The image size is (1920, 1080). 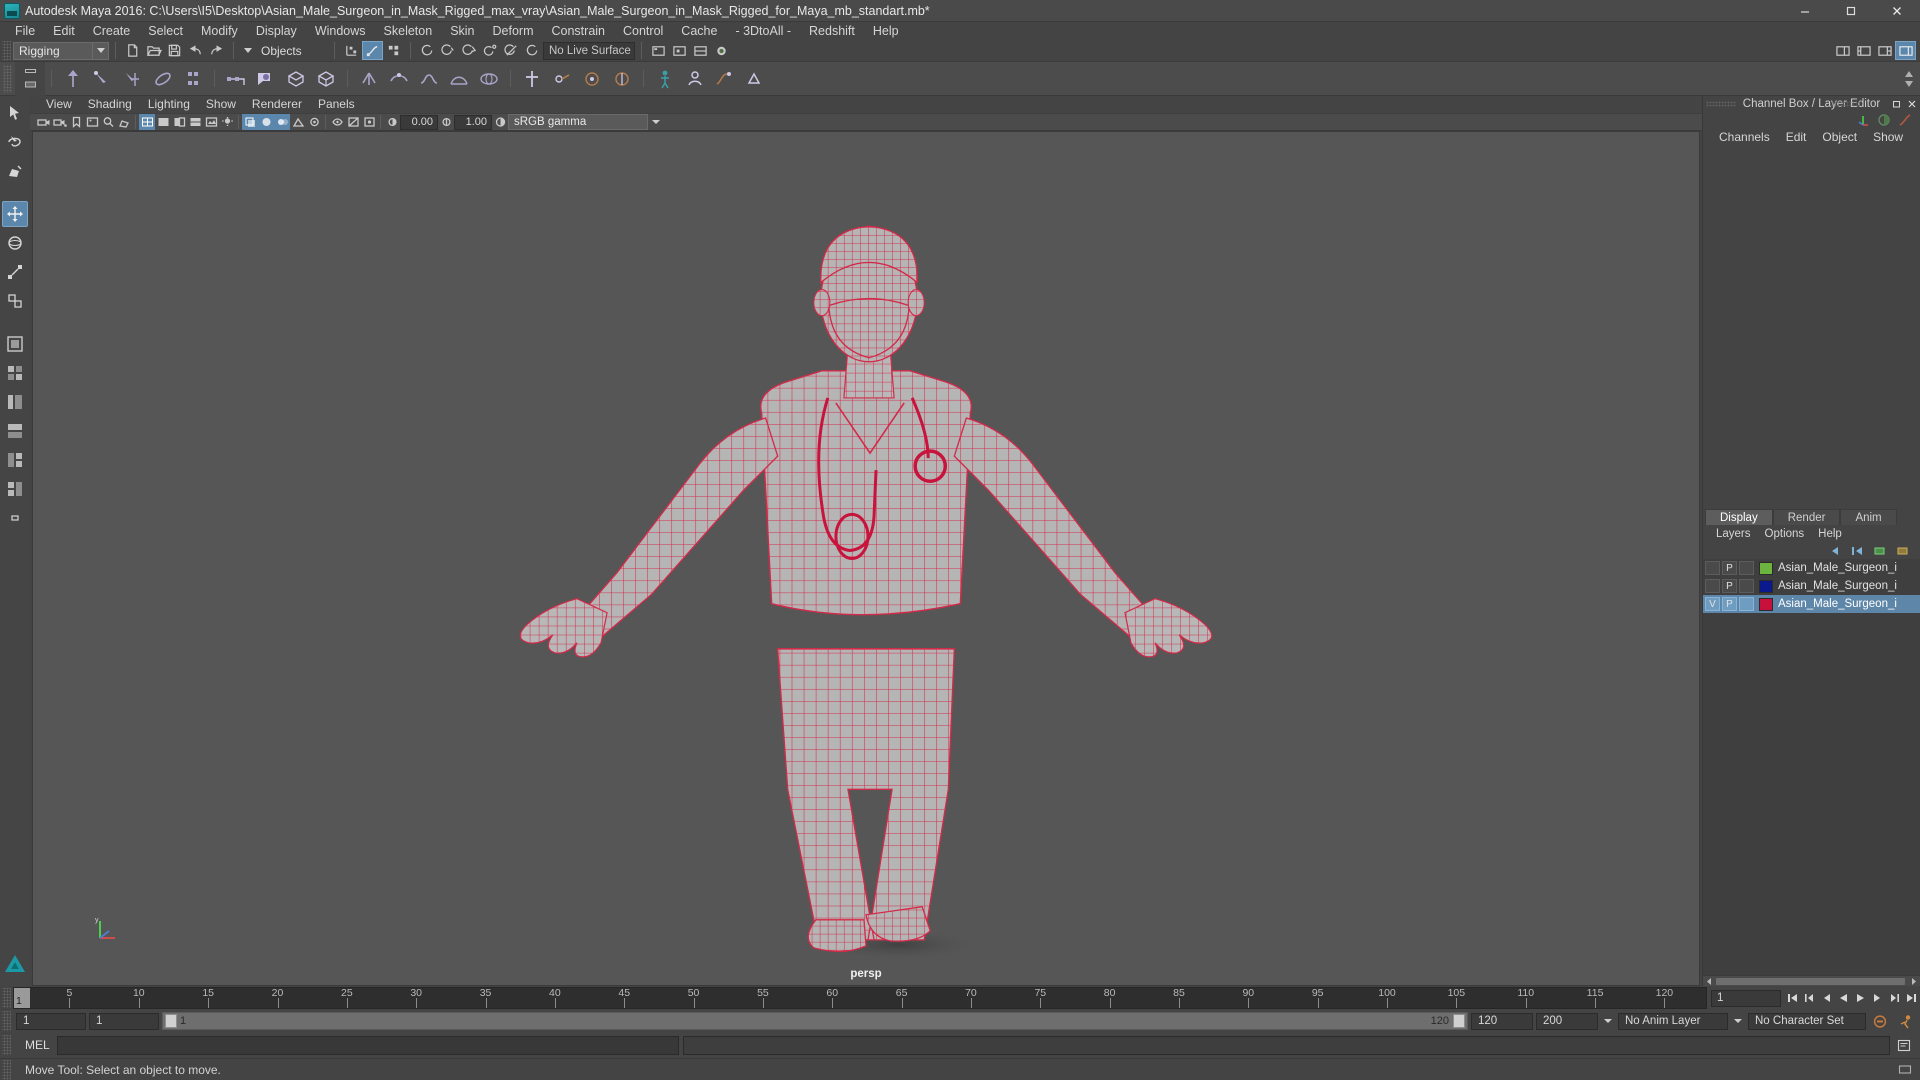 I want to click on layer-new-from-selected-icon, so click(x=1903, y=551).